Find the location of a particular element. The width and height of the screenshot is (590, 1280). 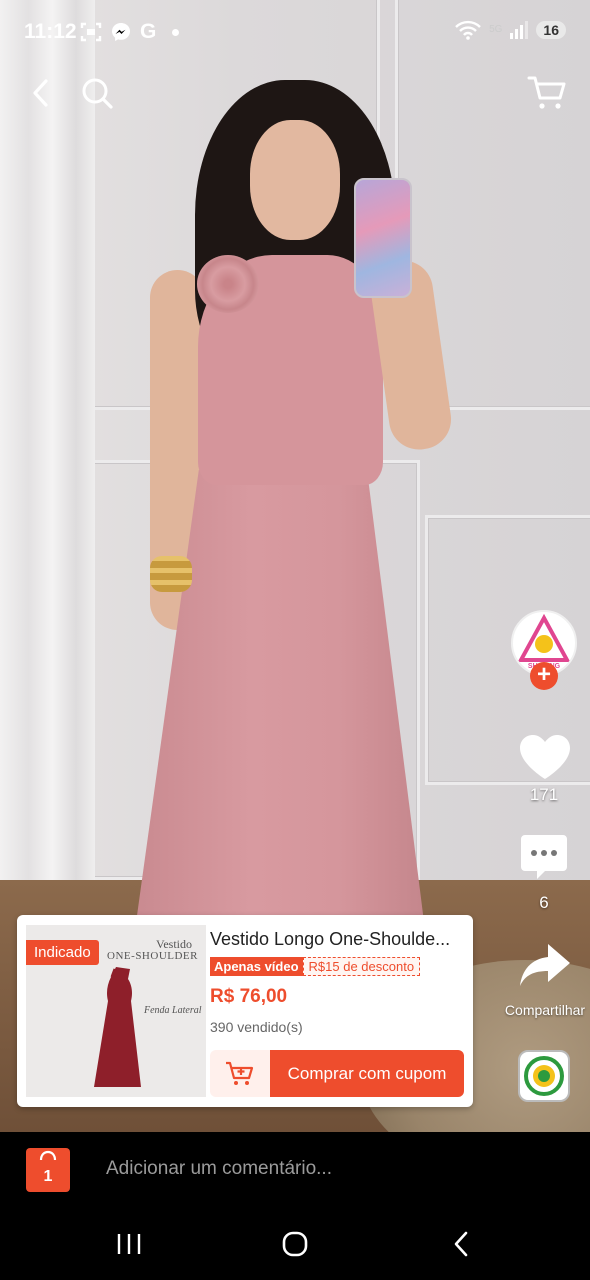

recommended-tag: Indicado is located at coordinates (62, 952).